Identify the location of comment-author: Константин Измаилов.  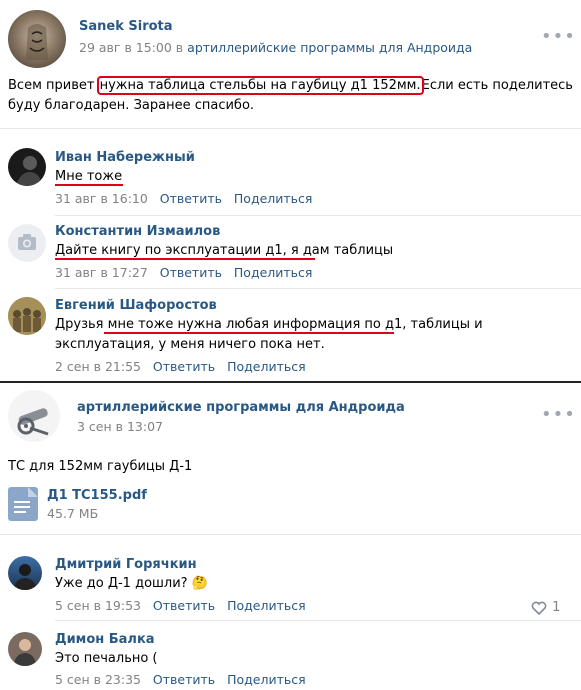
(137, 231).